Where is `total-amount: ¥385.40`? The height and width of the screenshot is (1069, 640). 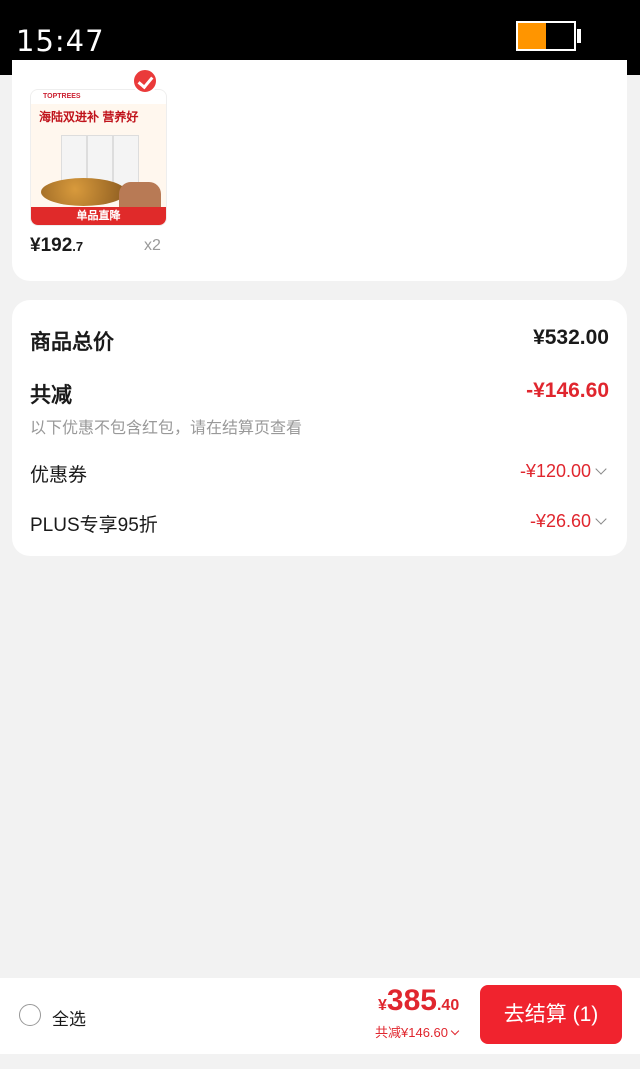
total-amount: ¥385.40 is located at coordinates (418, 1001).